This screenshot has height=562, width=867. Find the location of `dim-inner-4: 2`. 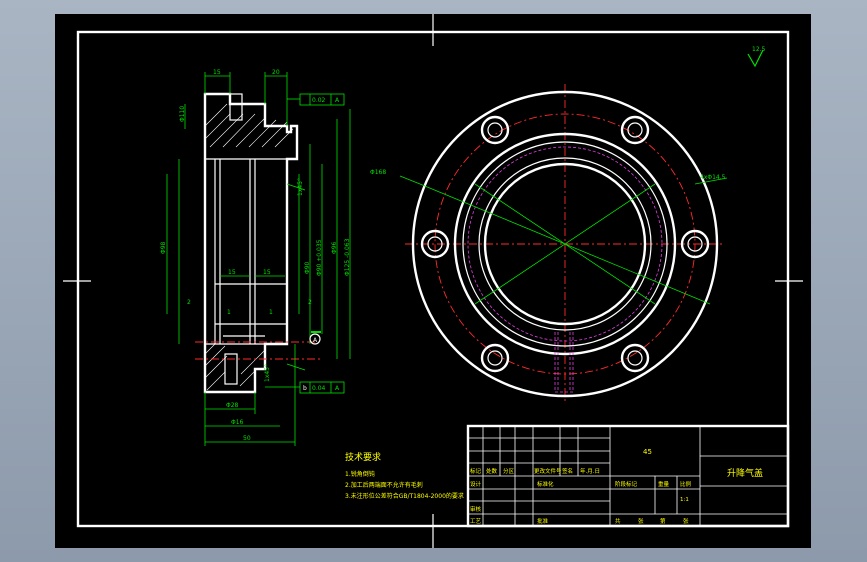

dim-inner-4: 2 is located at coordinates (310, 302).